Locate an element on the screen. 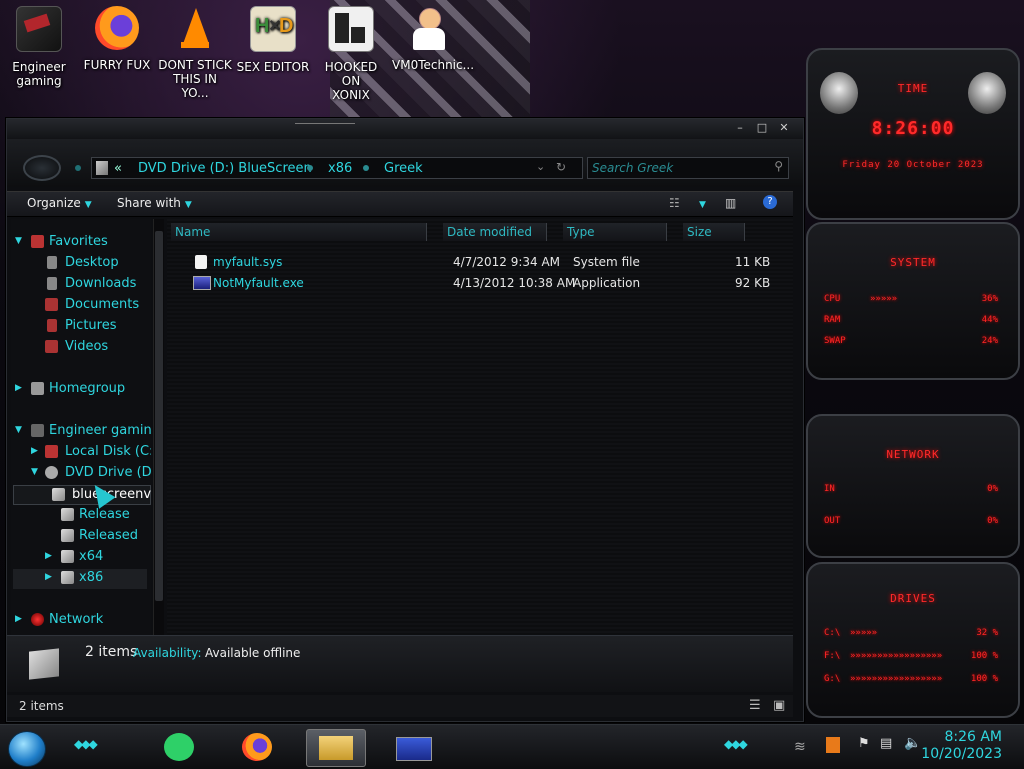 The height and width of the screenshot is (769, 1024). address-dropdown-icon: ⌄ is located at coordinates (540, 166).